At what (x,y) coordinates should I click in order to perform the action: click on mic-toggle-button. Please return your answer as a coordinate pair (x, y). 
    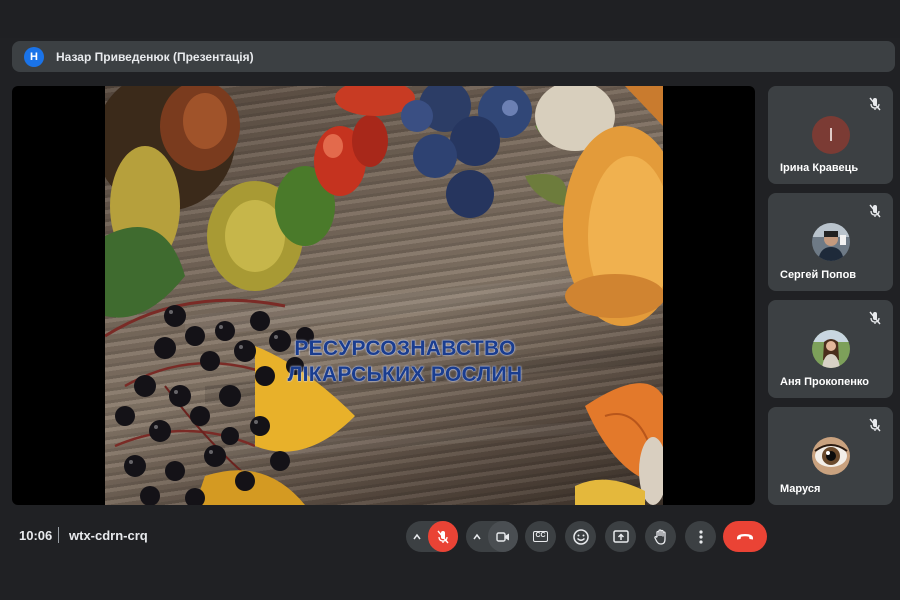
    Looking at the image, I should click on (442, 536).